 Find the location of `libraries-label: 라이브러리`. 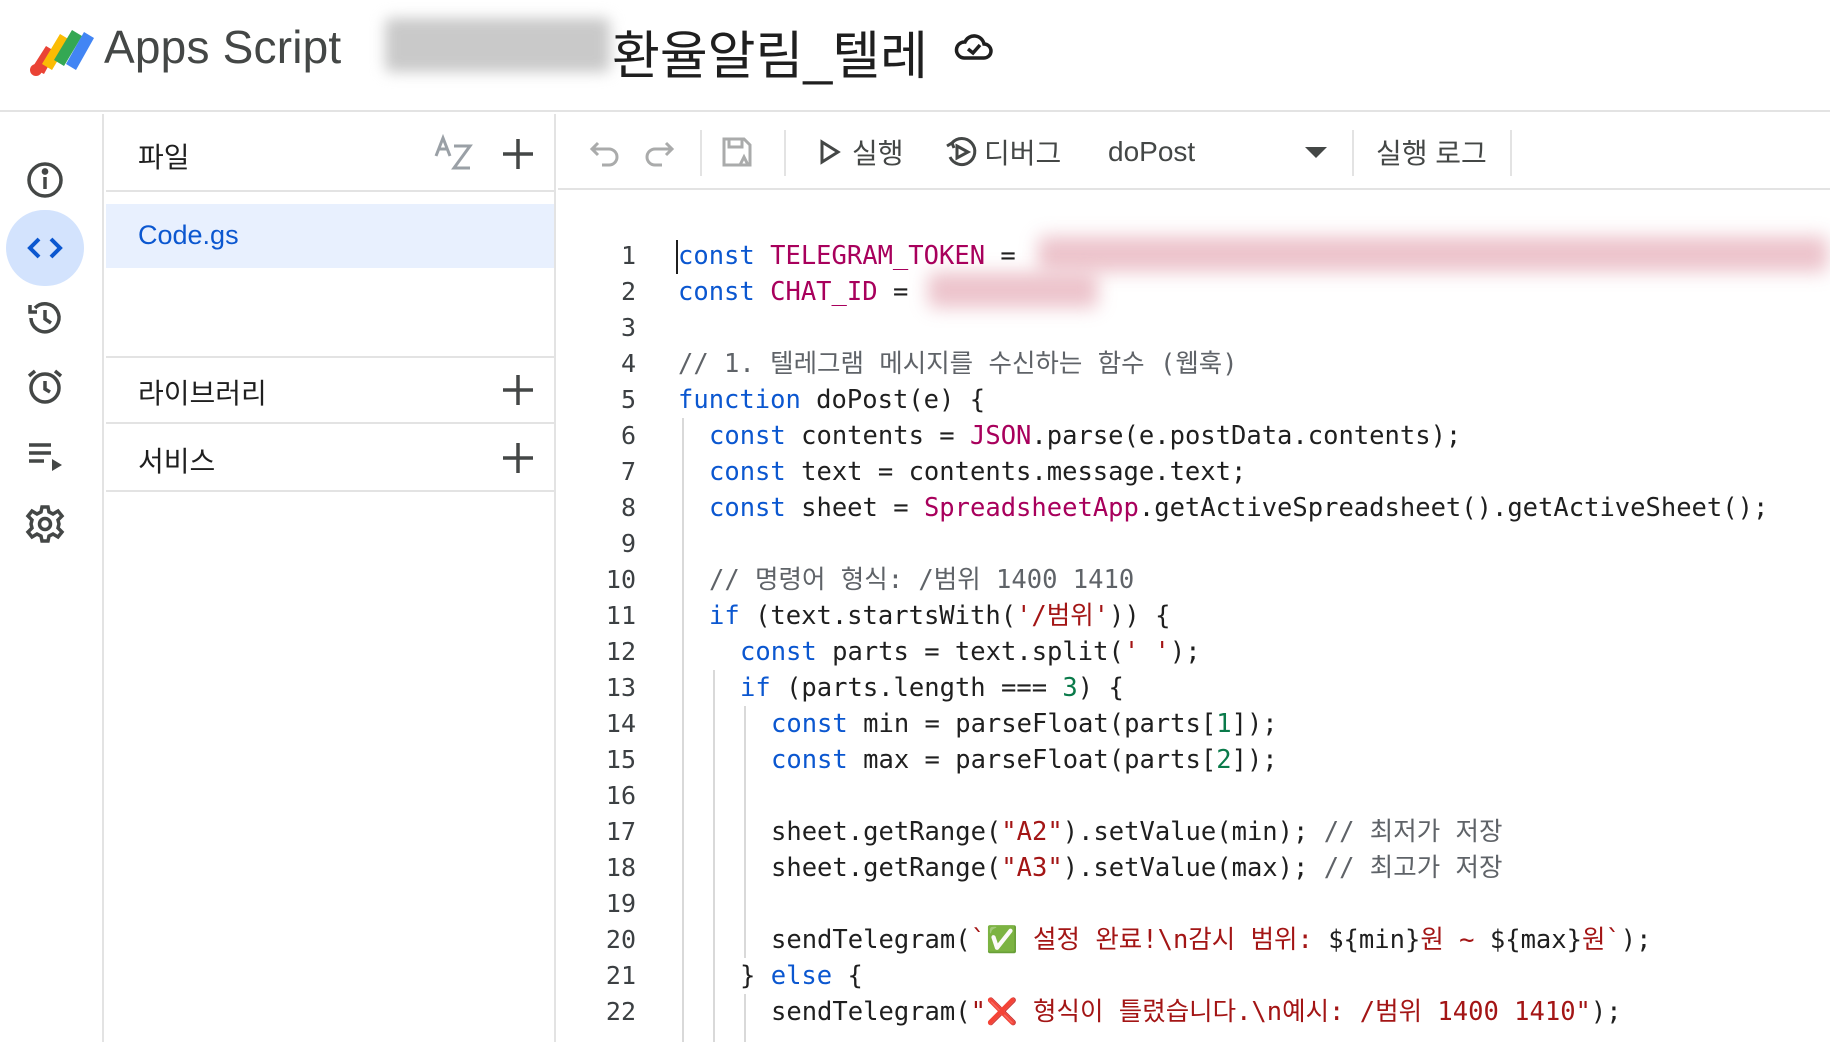

libraries-label: 라이브러리 is located at coordinates (202, 393).